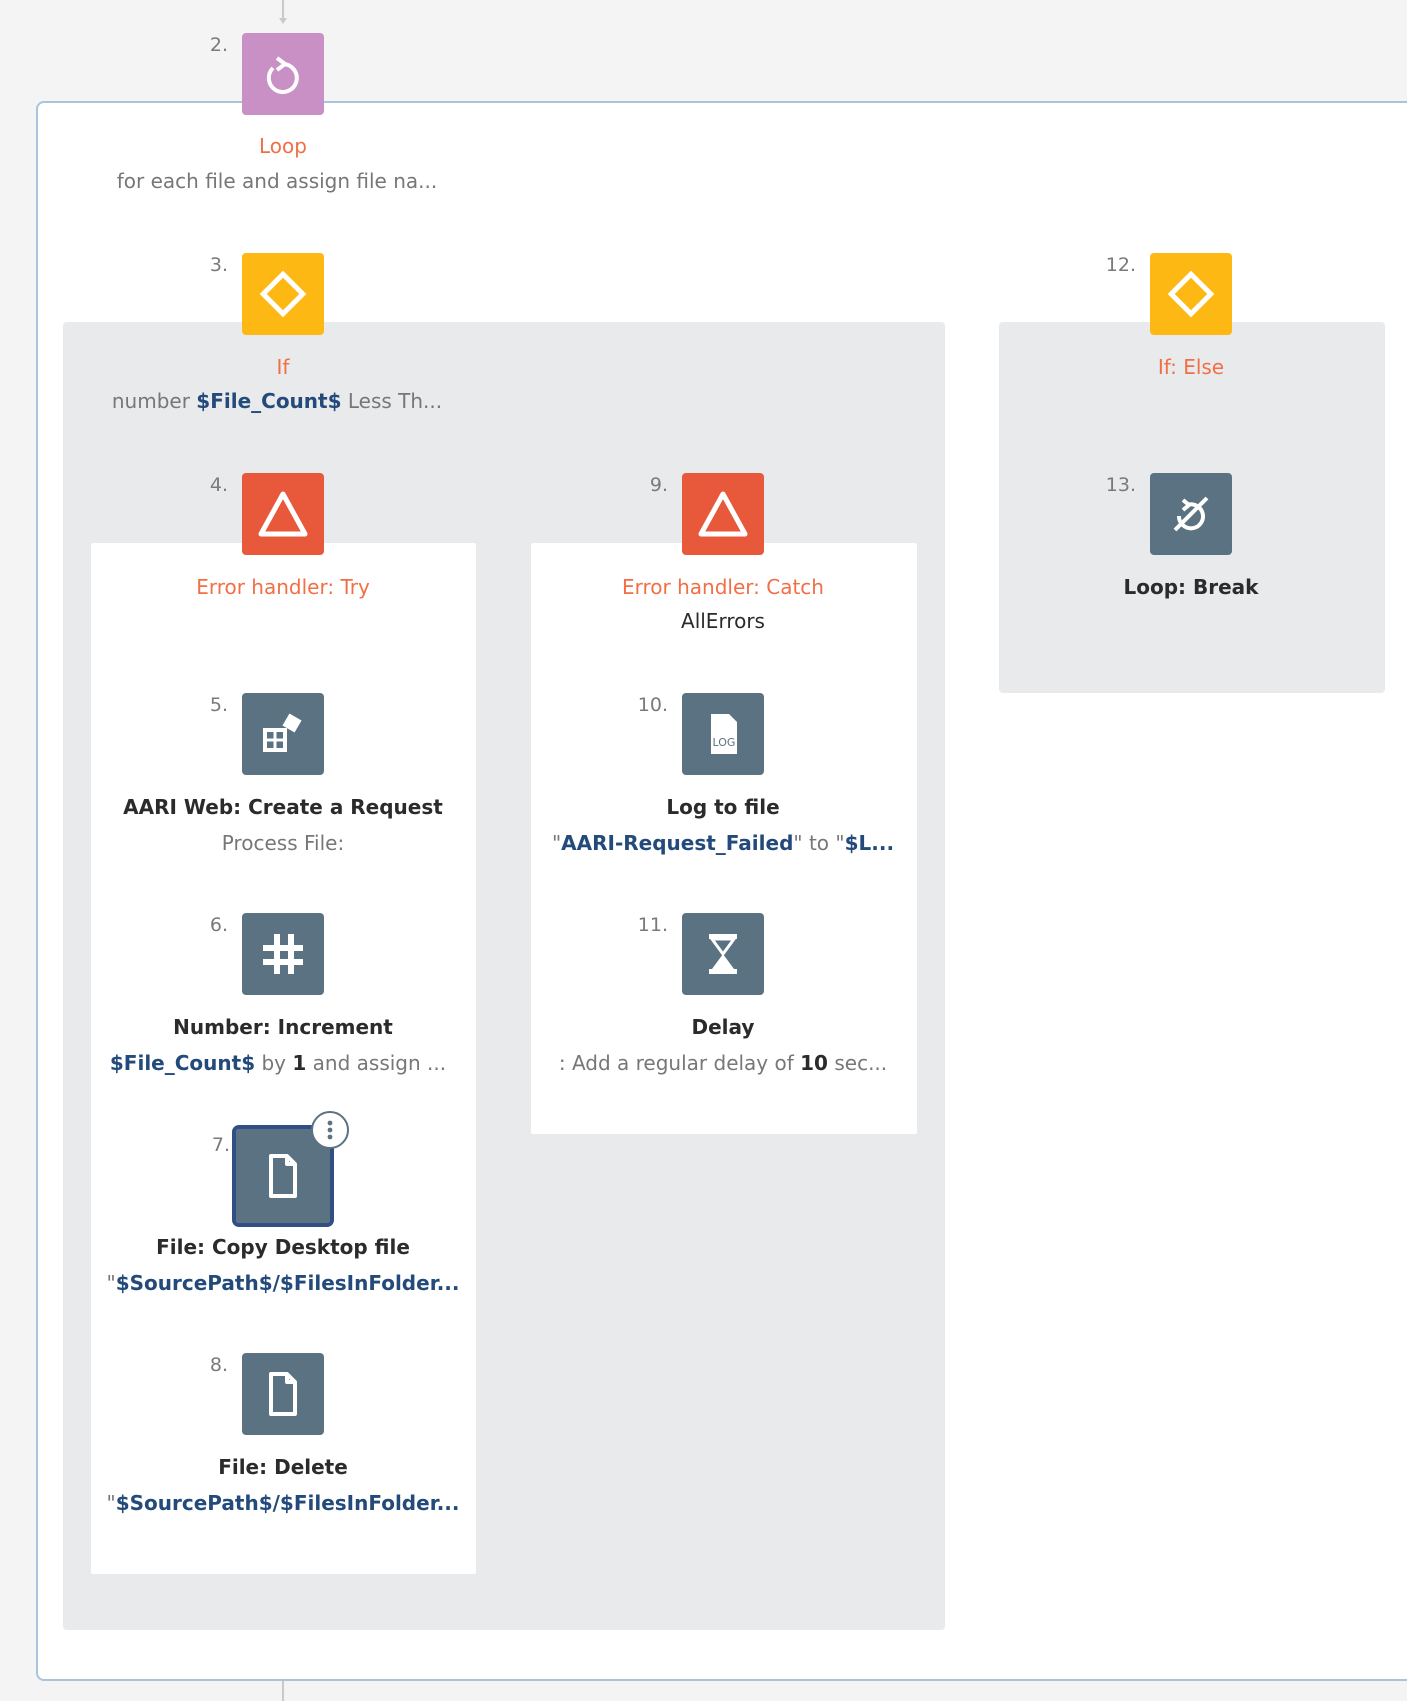  What do you see at coordinates (652, 705) in the screenshot?
I see `step-number: 10.` at bounding box center [652, 705].